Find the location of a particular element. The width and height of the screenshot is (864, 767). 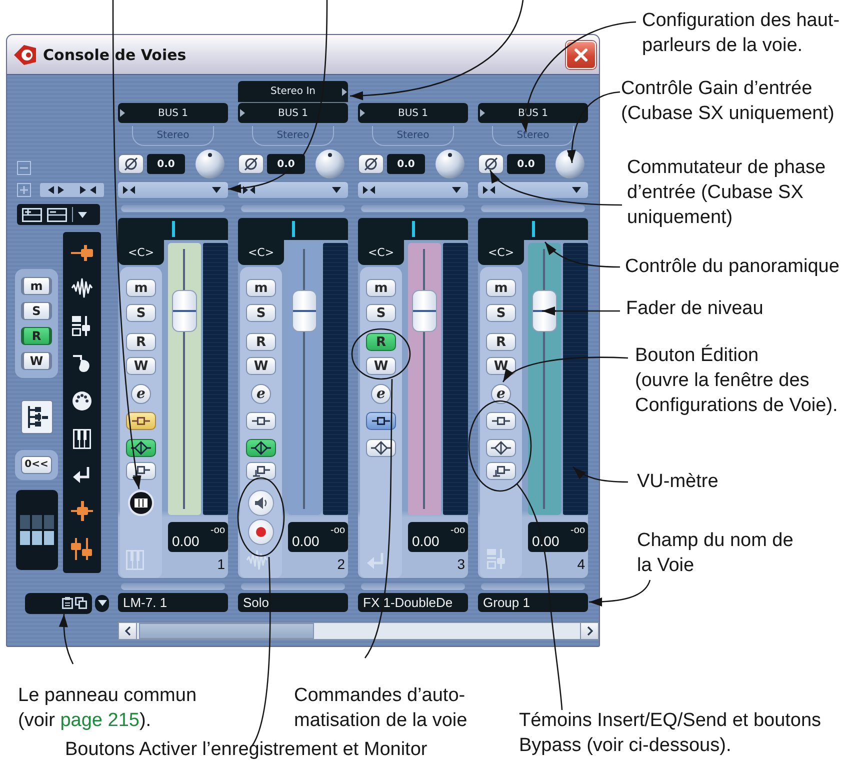

waveform-icon is located at coordinates (82, 288).